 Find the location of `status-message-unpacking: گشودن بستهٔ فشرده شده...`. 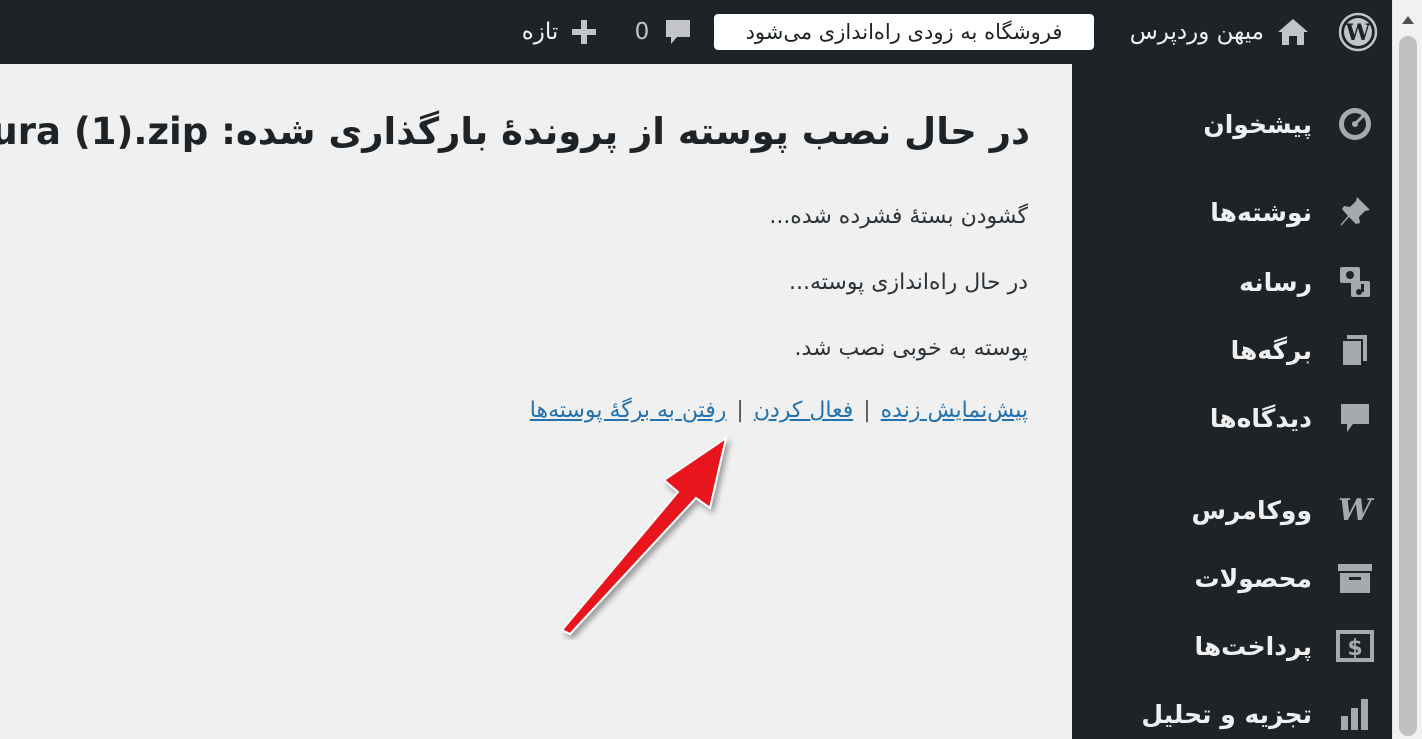

status-message-unpacking: گشودن بستهٔ فشرده شده... is located at coordinates (898, 216).